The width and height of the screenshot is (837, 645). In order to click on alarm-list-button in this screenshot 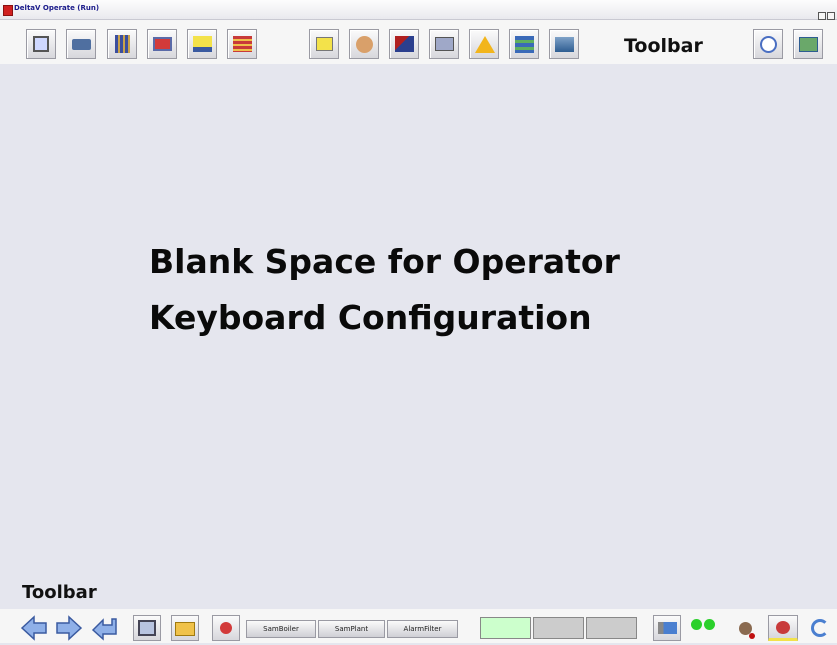, I will do `click(242, 44)`.